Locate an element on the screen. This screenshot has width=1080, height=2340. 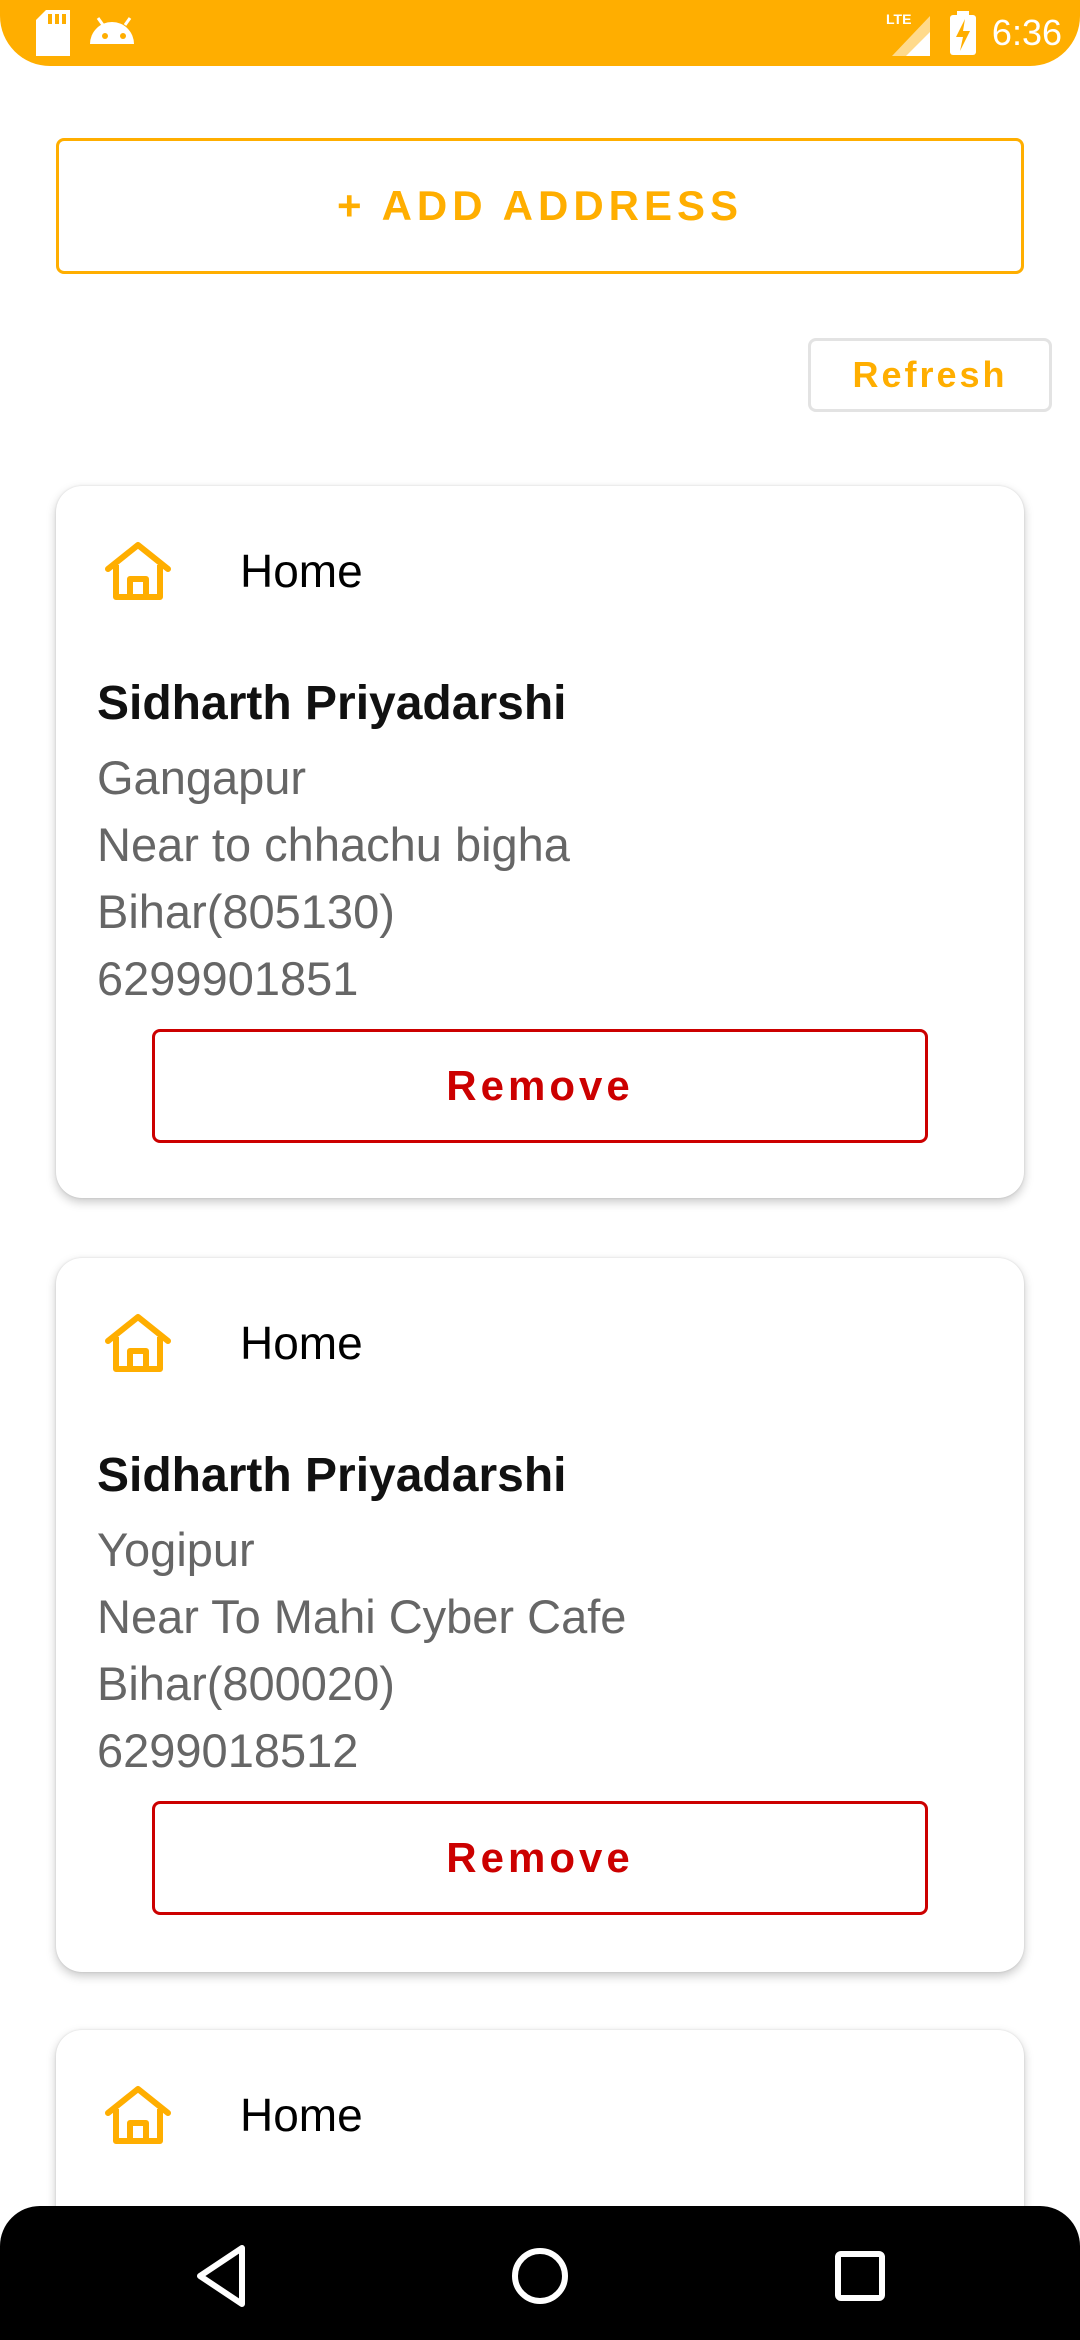
android-icon is located at coordinates (112, 30).